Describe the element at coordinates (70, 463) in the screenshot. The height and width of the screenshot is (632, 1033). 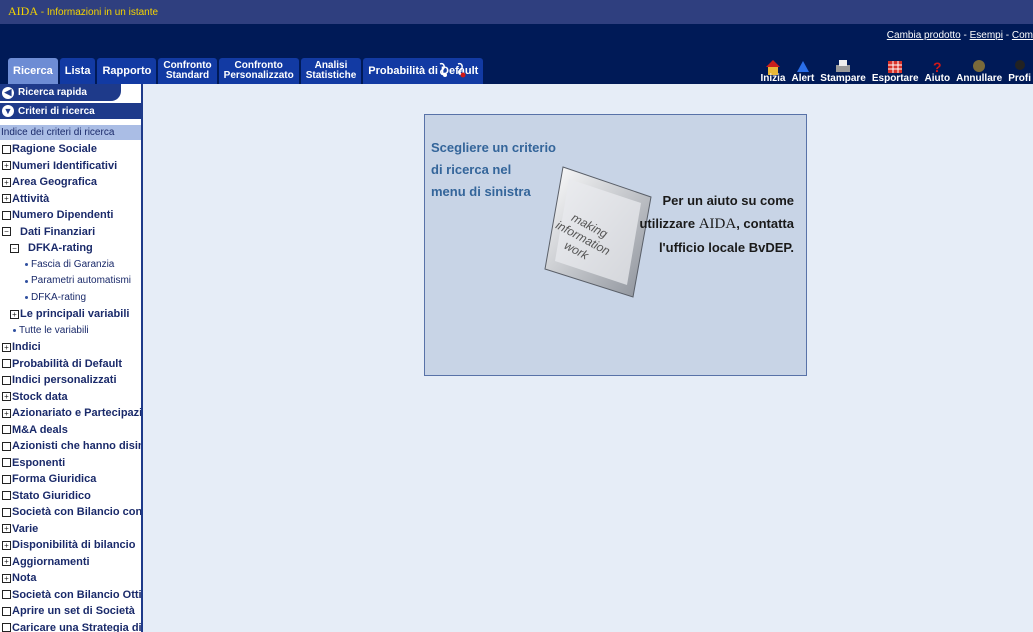
I see `tree-item: Esponenti` at that location.